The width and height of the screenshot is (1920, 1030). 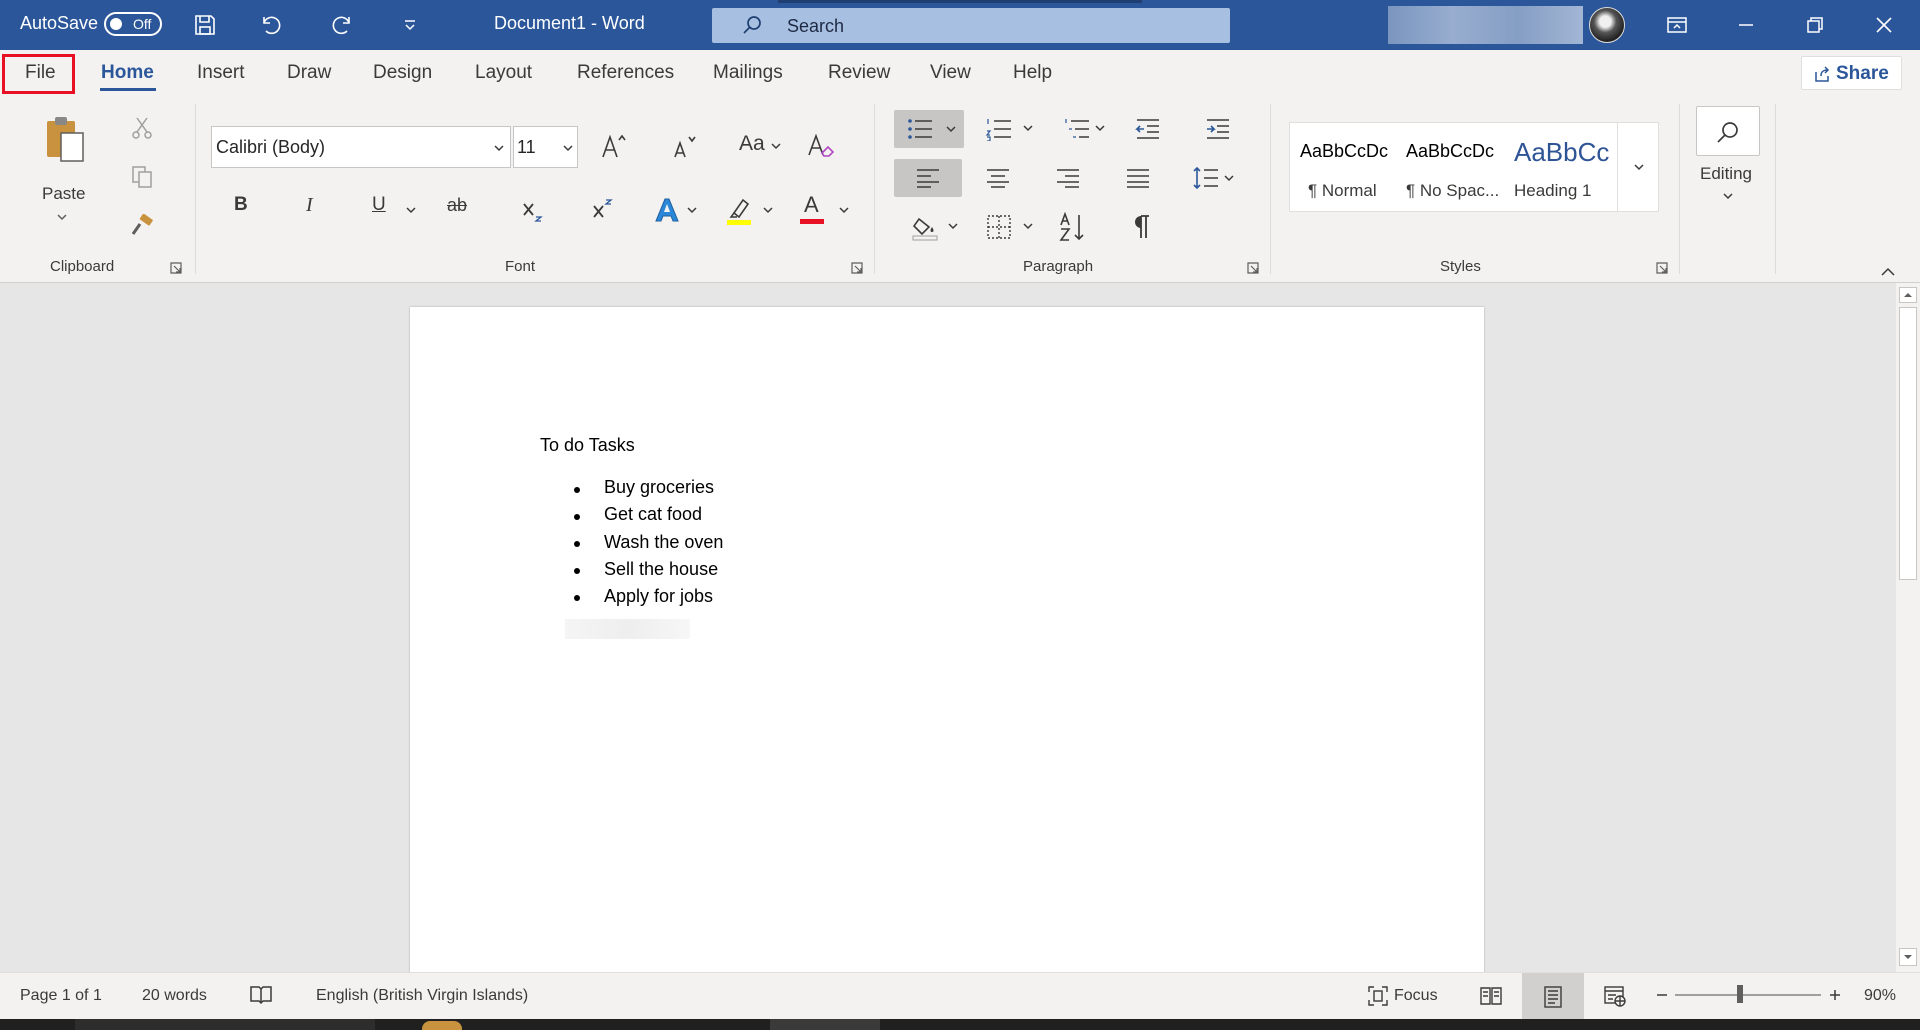 I want to click on search-box: Search, so click(x=971, y=25).